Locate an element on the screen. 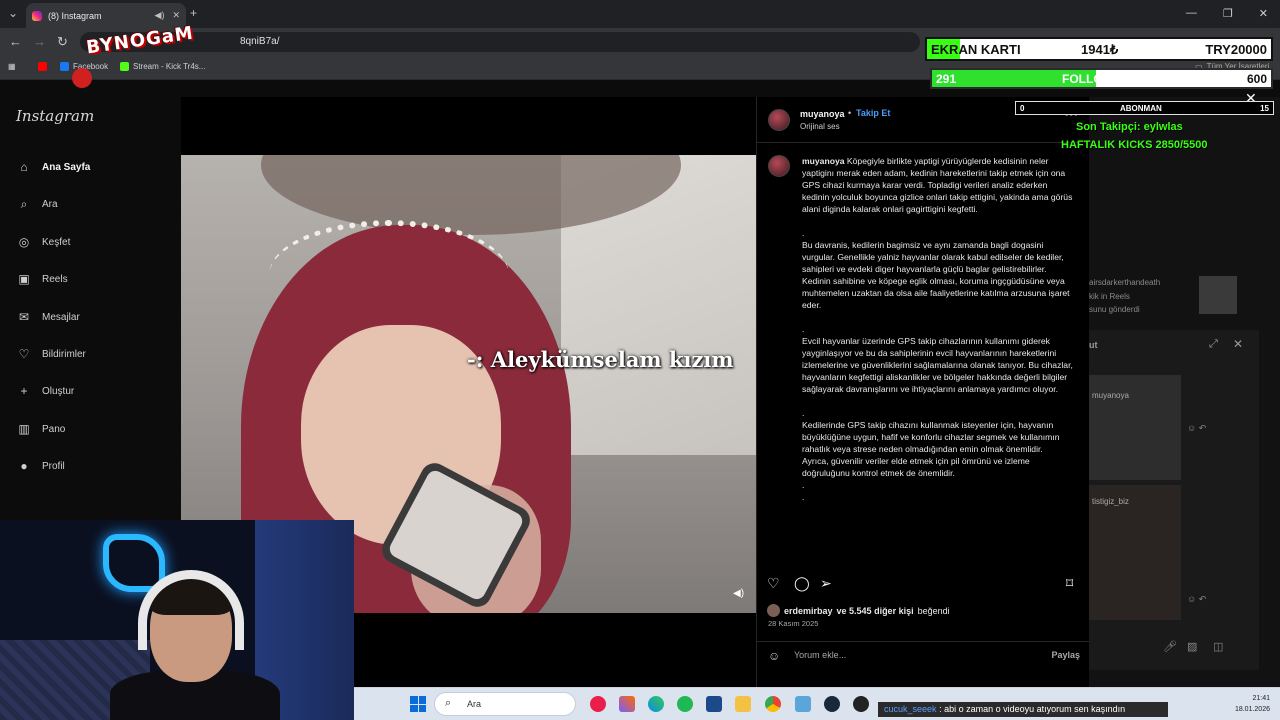 This screenshot has height=720, width=1280. spotify-icon is located at coordinates (685, 704).